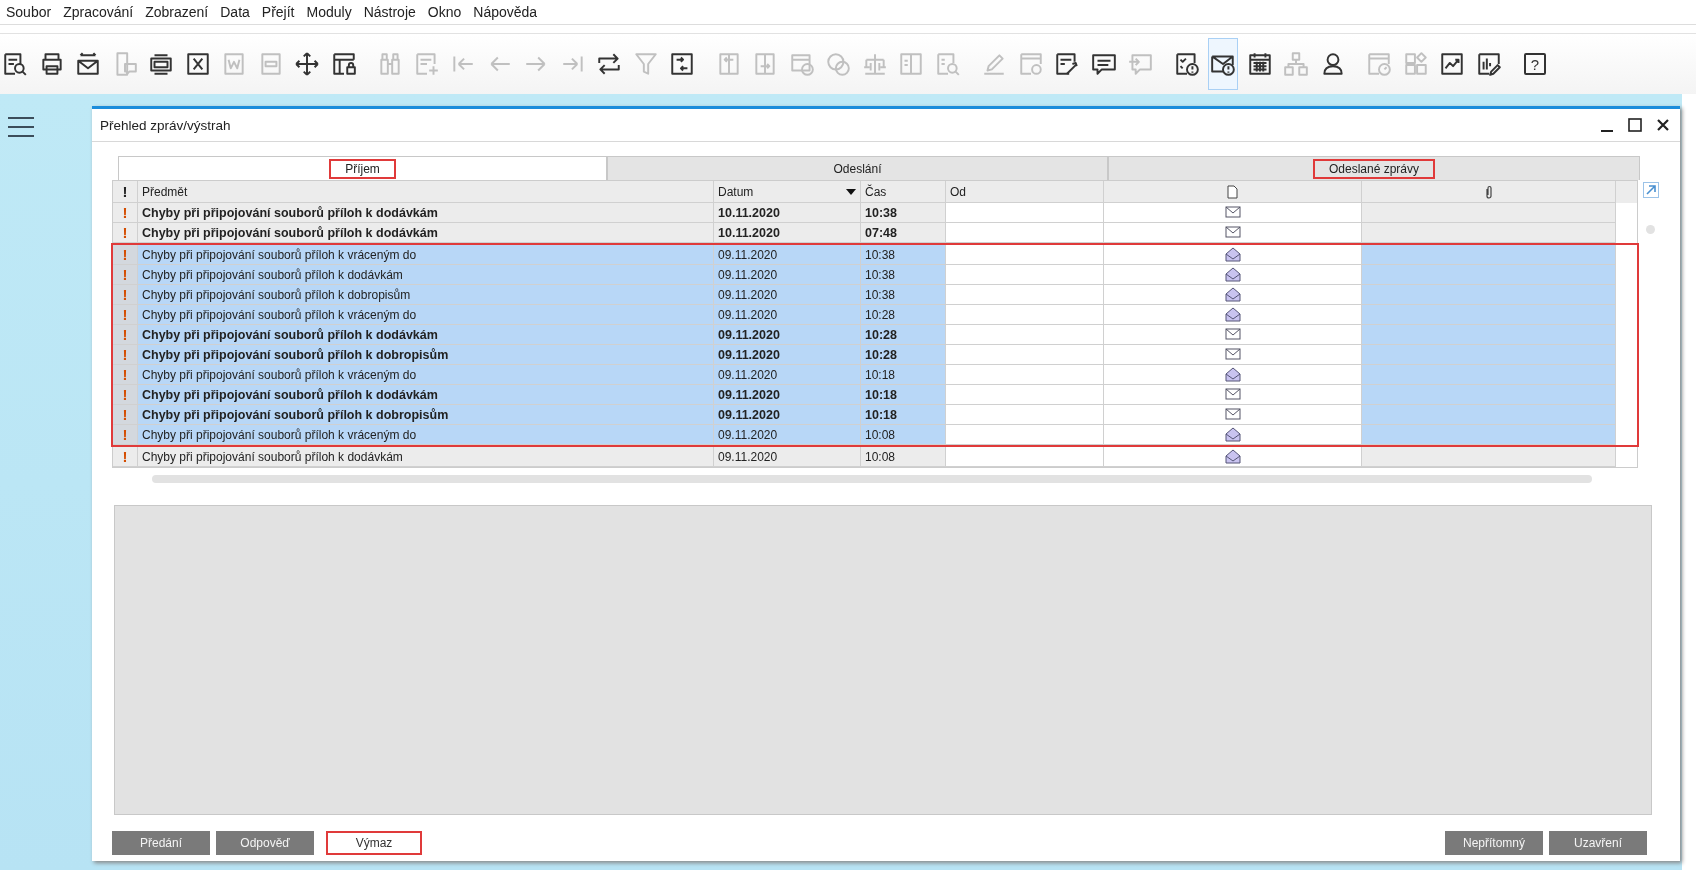 The height and width of the screenshot is (870, 1696). Describe the element at coordinates (1663, 125) in the screenshot. I see `close-icon` at that location.